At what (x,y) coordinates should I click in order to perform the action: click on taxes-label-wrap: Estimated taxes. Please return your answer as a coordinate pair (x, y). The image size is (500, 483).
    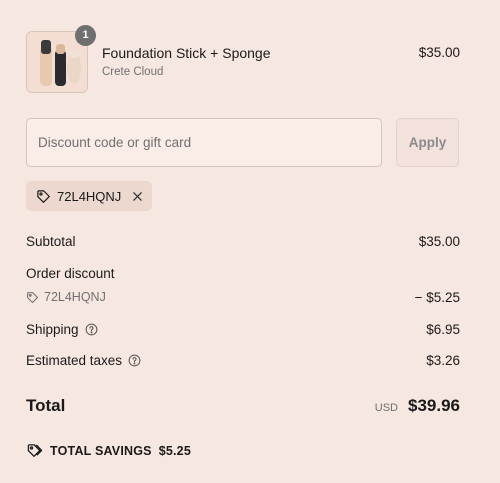
    Looking at the image, I should click on (83, 360).